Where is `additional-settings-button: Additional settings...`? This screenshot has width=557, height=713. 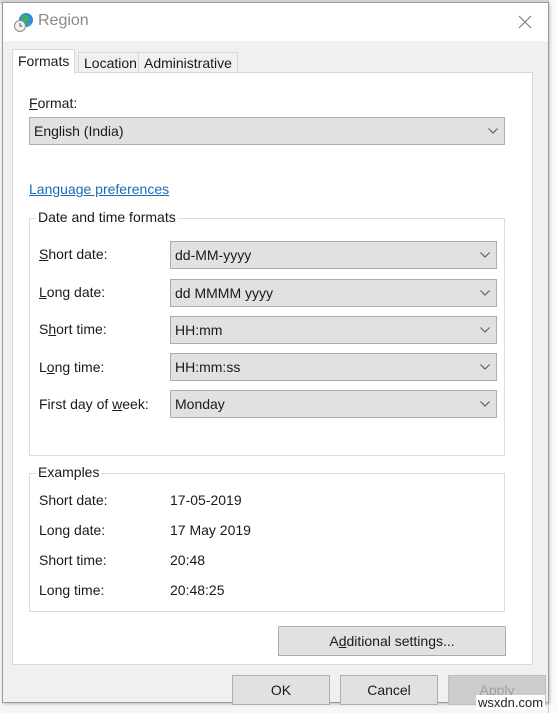
additional-settings-button: Additional settings... is located at coordinates (392, 641).